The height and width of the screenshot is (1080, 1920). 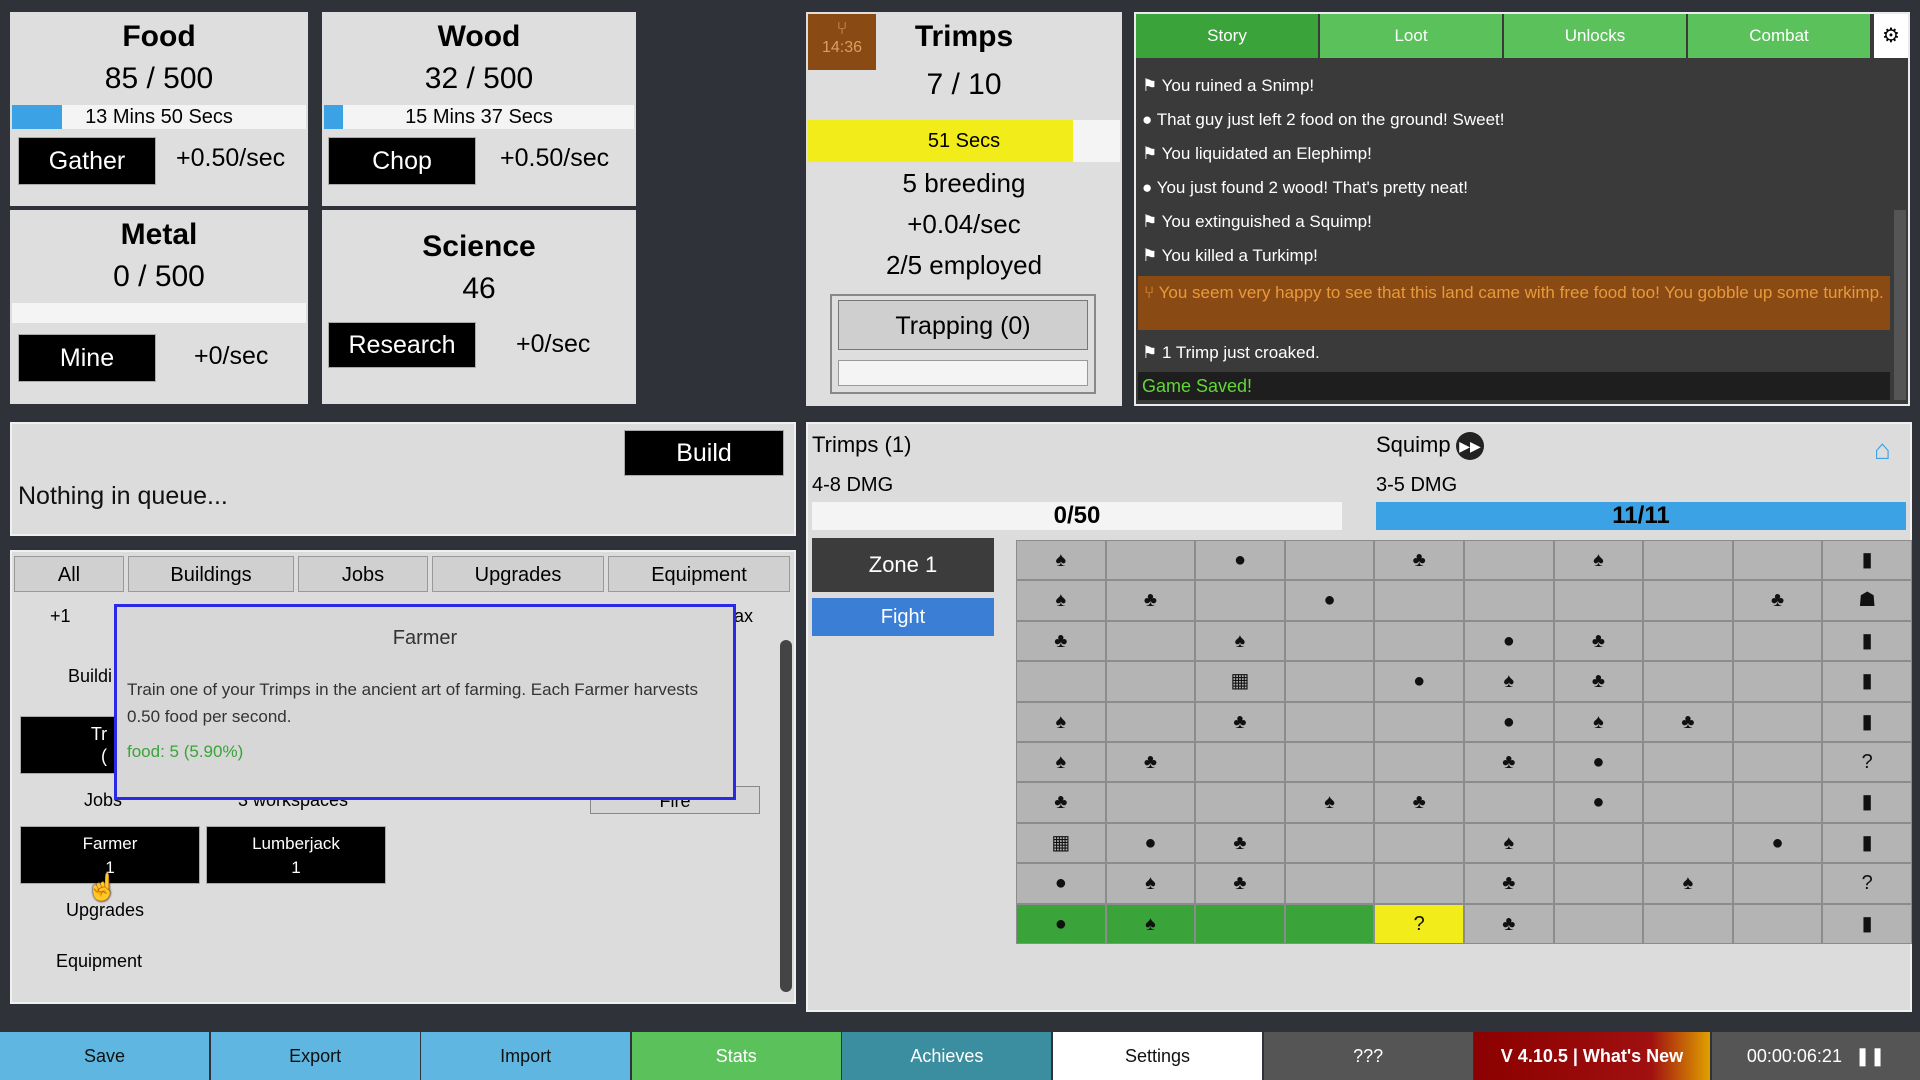 What do you see at coordinates (69, 745) in the screenshot?
I see `trap-button: Tr (` at bounding box center [69, 745].